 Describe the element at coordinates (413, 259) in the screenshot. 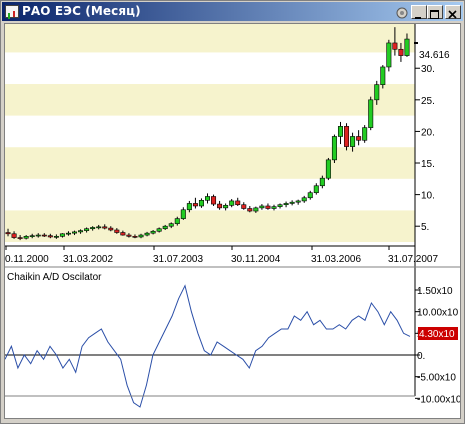

I see `price-x-tick-label: 31.07.2007` at that location.